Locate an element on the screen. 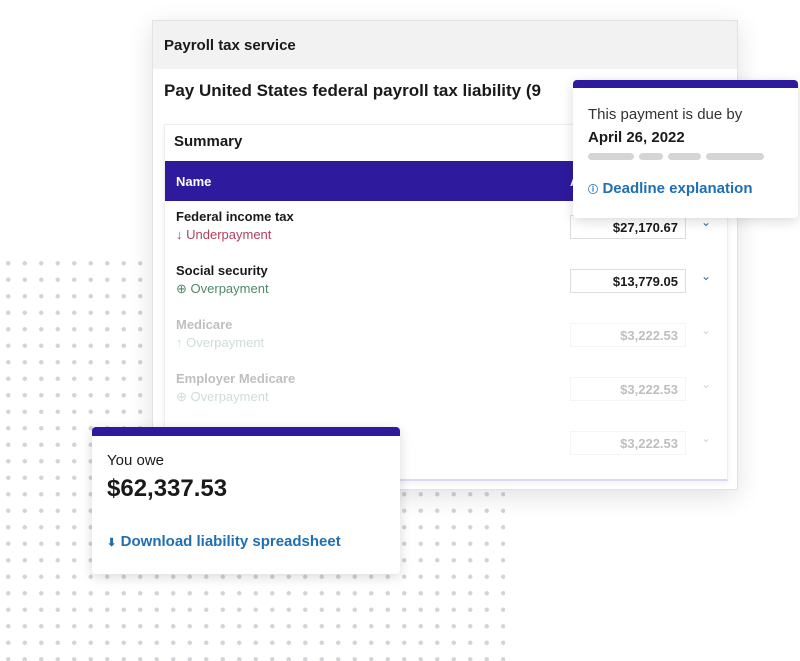  table-row: Medicare ↑ Overpayment $3,222.53 ⌄ is located at coordinates (446, 336).